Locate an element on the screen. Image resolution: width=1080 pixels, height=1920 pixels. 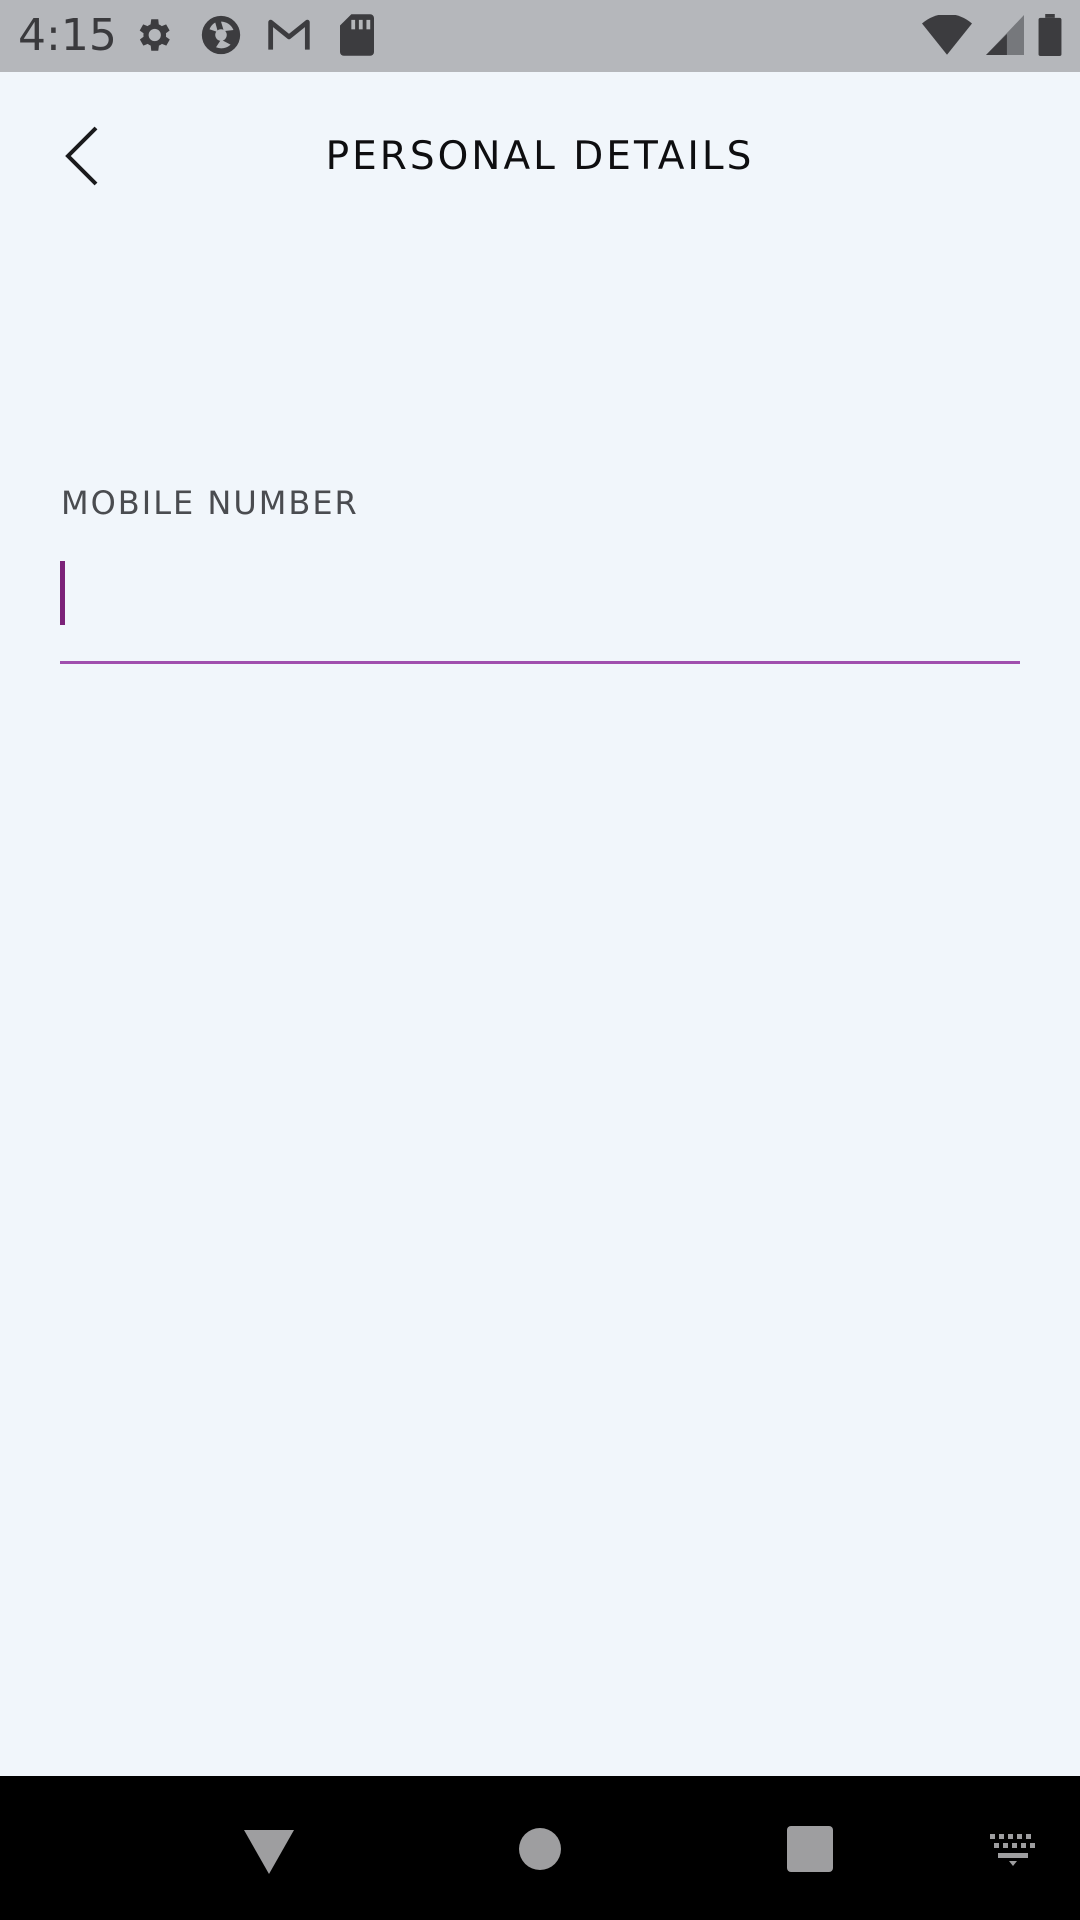
nav-back-button is located at coordinates (269, 1852).